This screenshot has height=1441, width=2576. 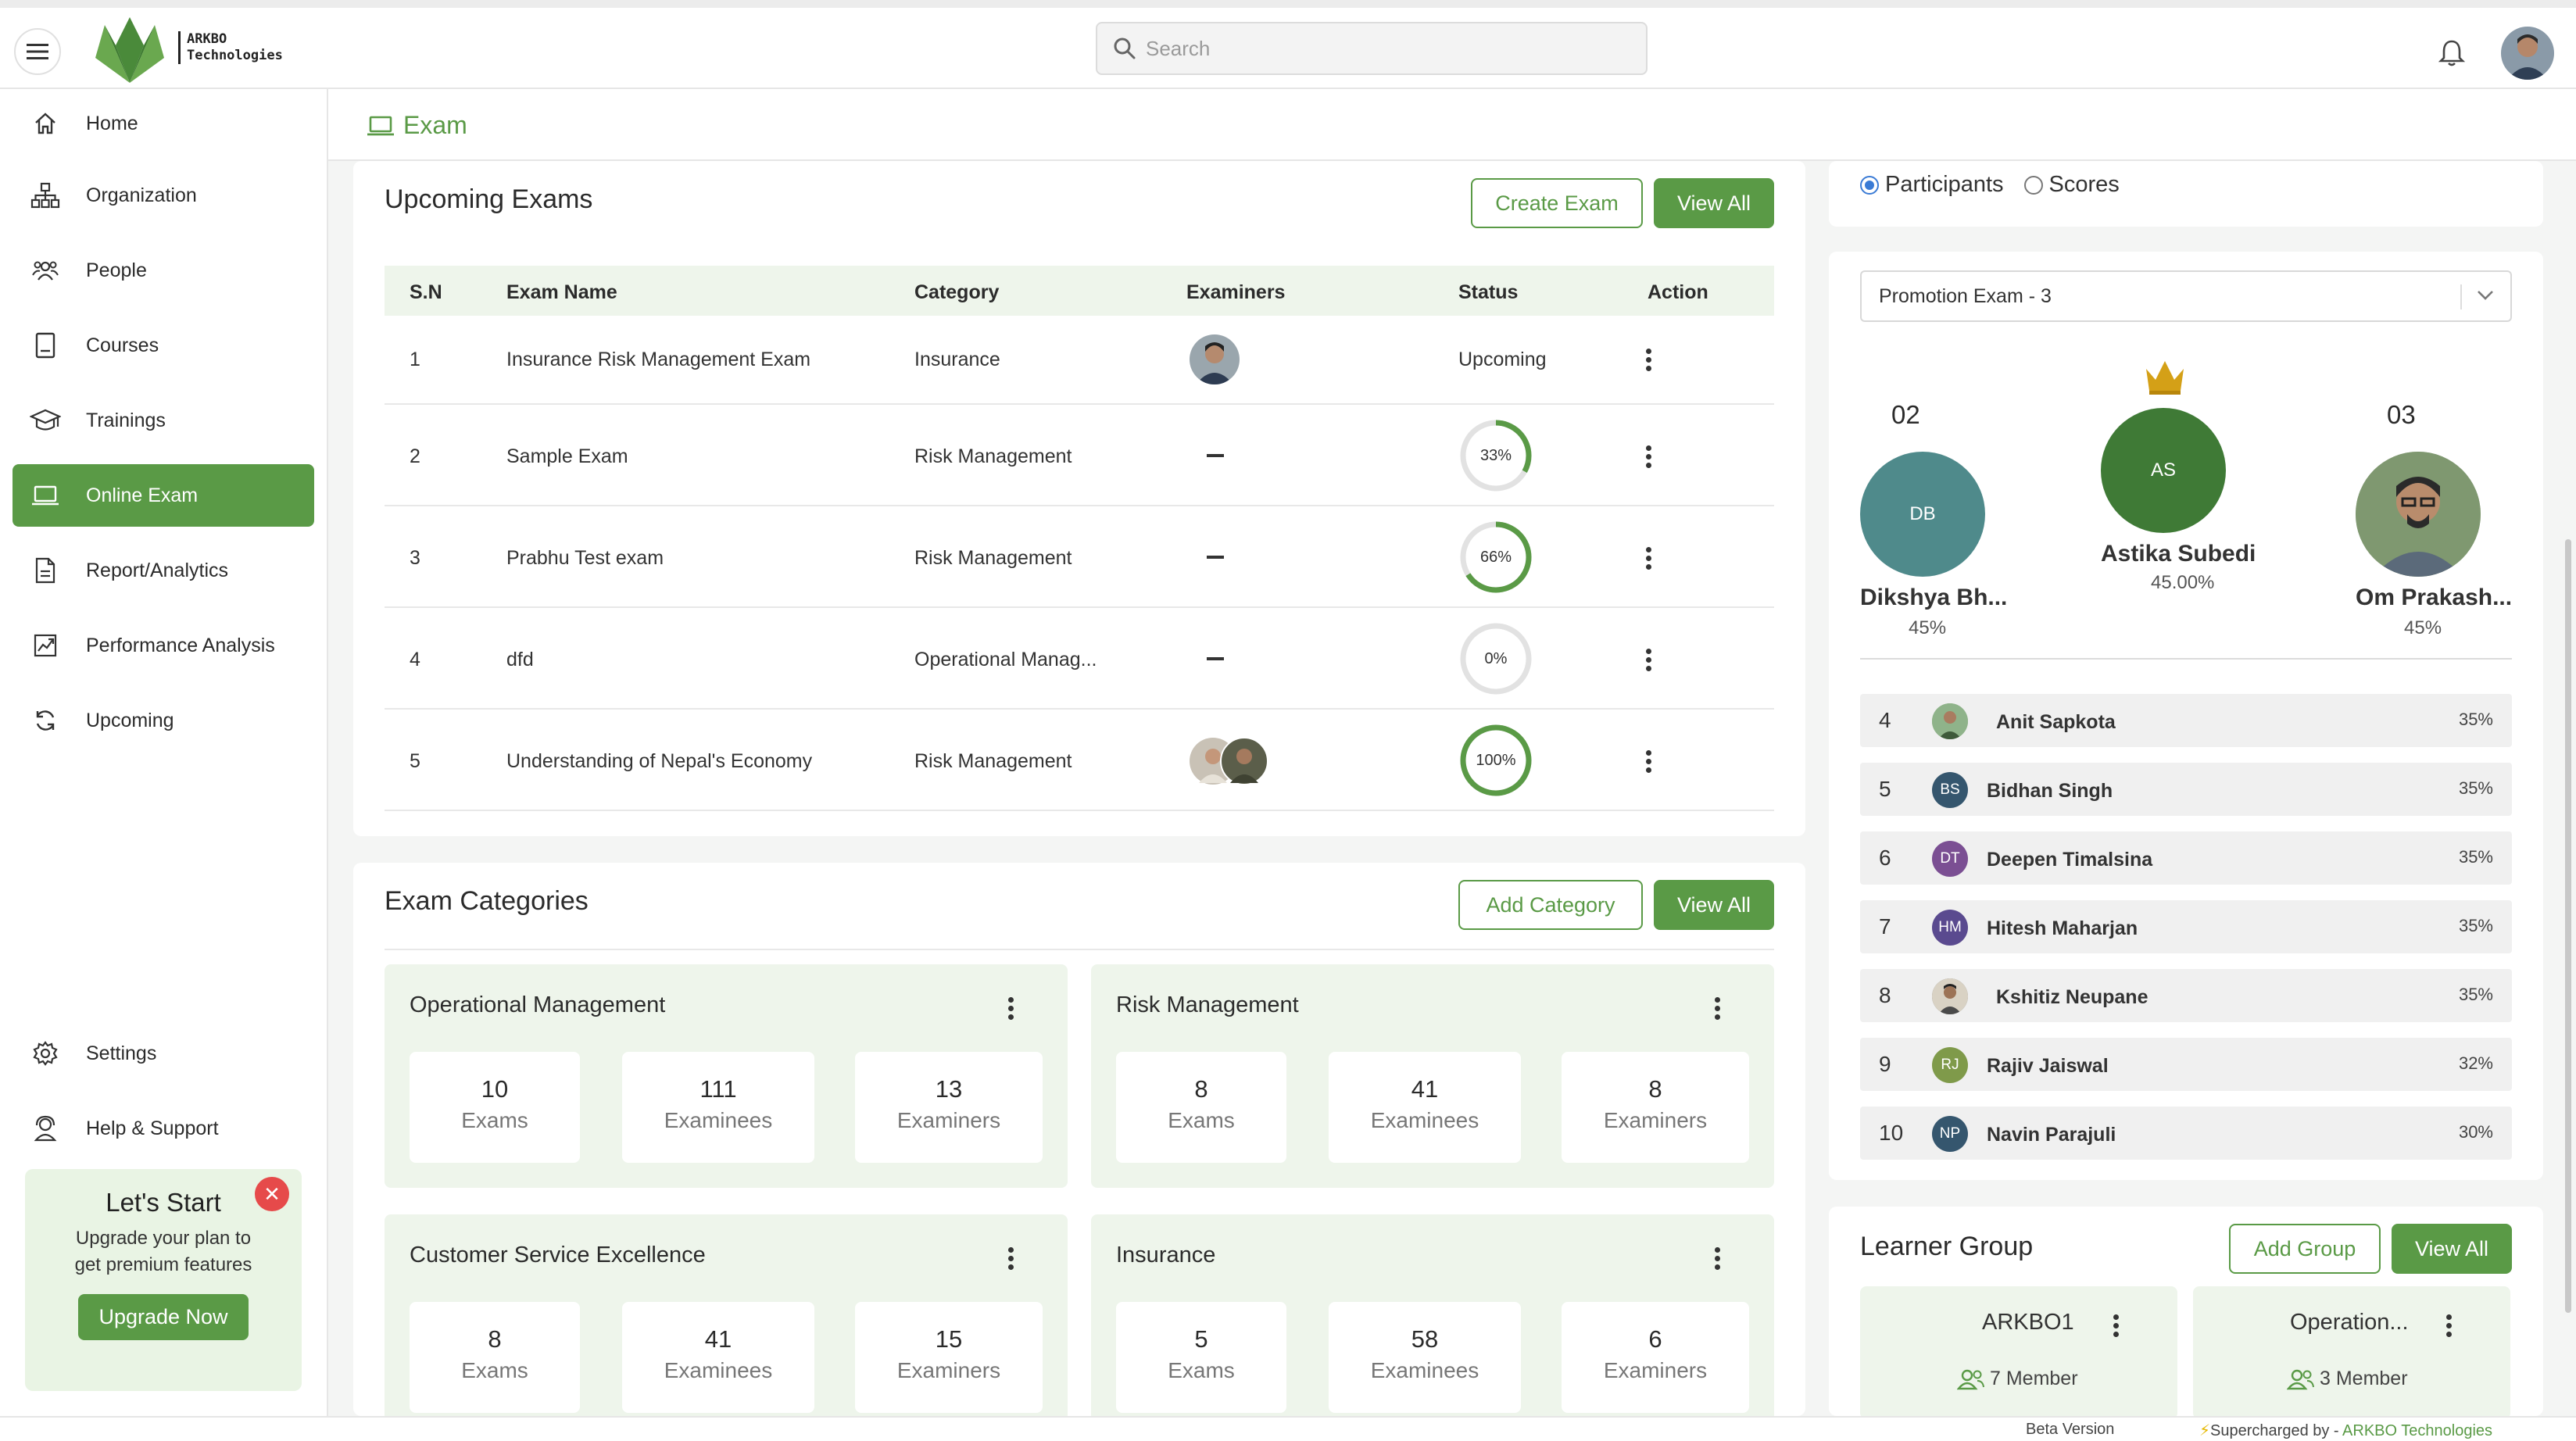 What do you see at coordinates (1905, 415) in the screenshot?
I see `rank-second: 02` at bounding box center [1905, 415].